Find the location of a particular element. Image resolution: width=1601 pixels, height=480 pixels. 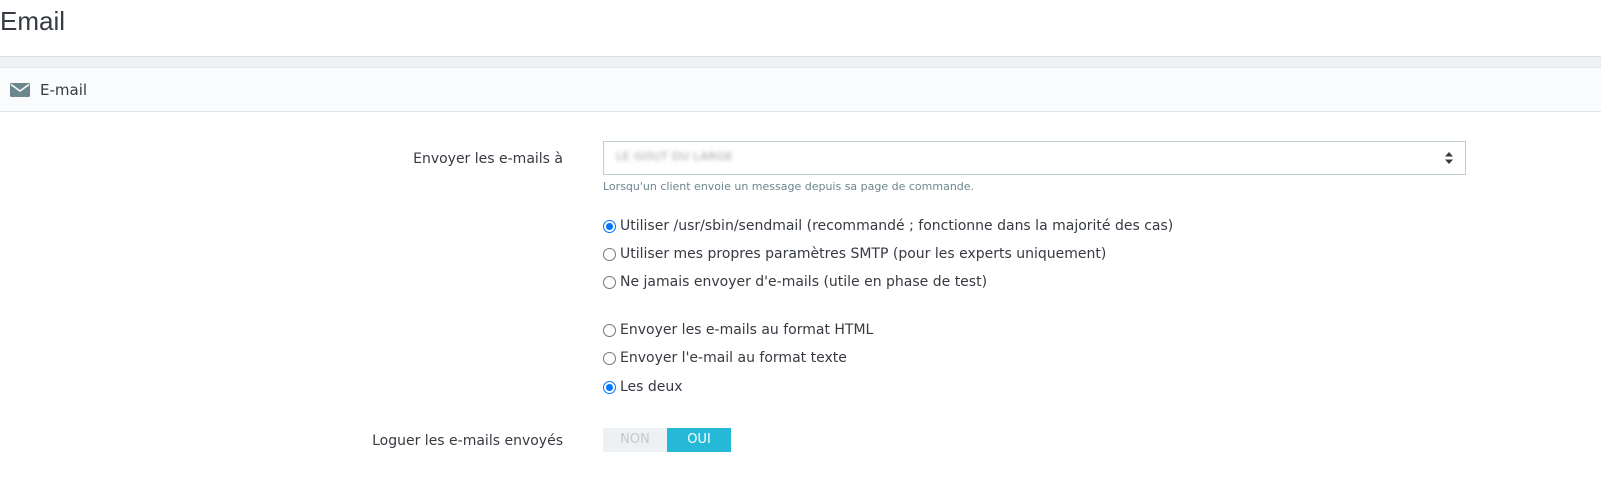

radio-html-label: Envoyer les e-mails au format HTML is located at coordinates (747, 330).